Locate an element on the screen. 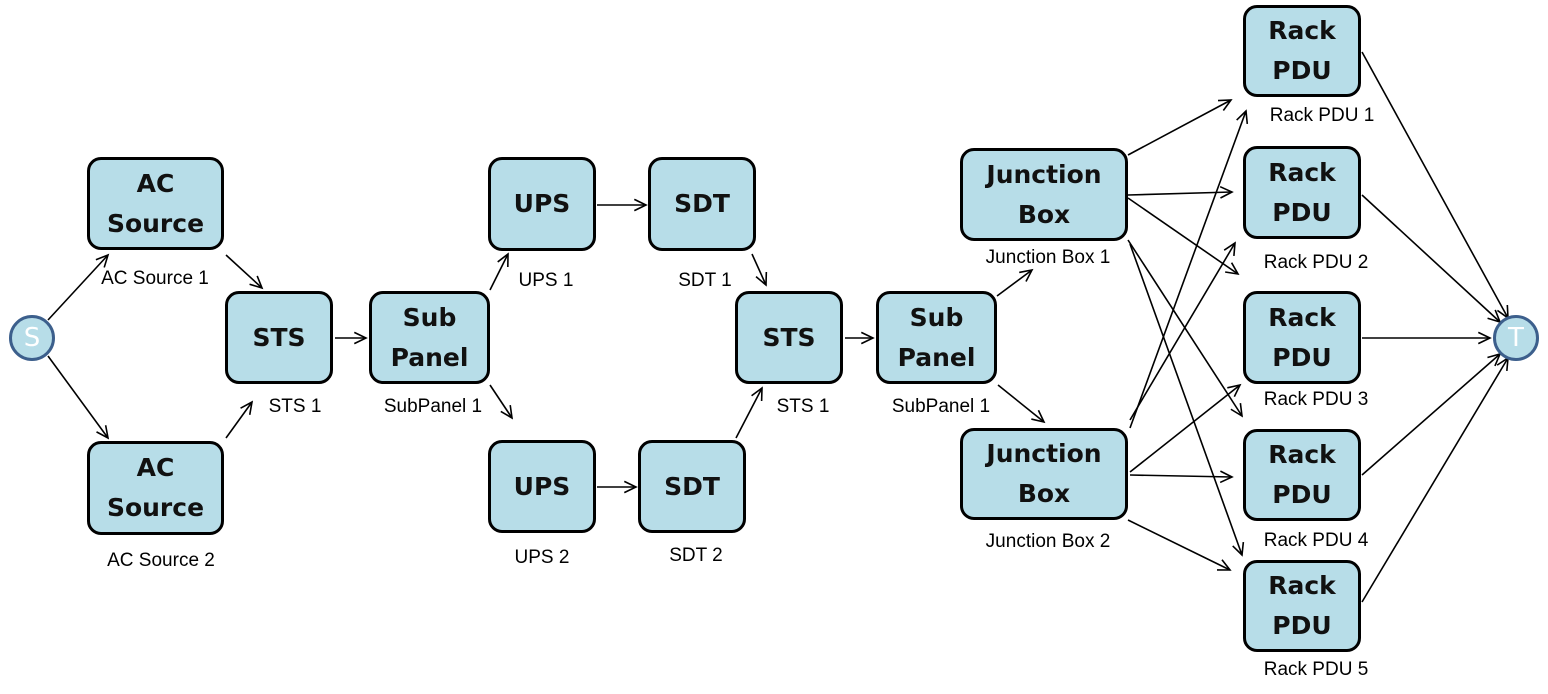 The image size is (1548, 694). edge-sdt1-sts2 is located at coordinates (759, 270).